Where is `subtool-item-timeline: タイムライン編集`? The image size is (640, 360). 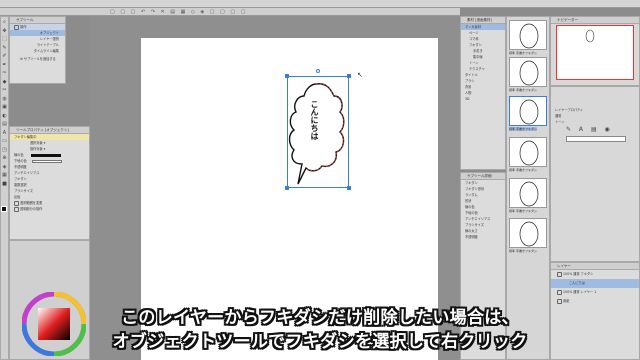 subtool-item-timeline: タイムライン編集 is located at coordinates (37, 51).